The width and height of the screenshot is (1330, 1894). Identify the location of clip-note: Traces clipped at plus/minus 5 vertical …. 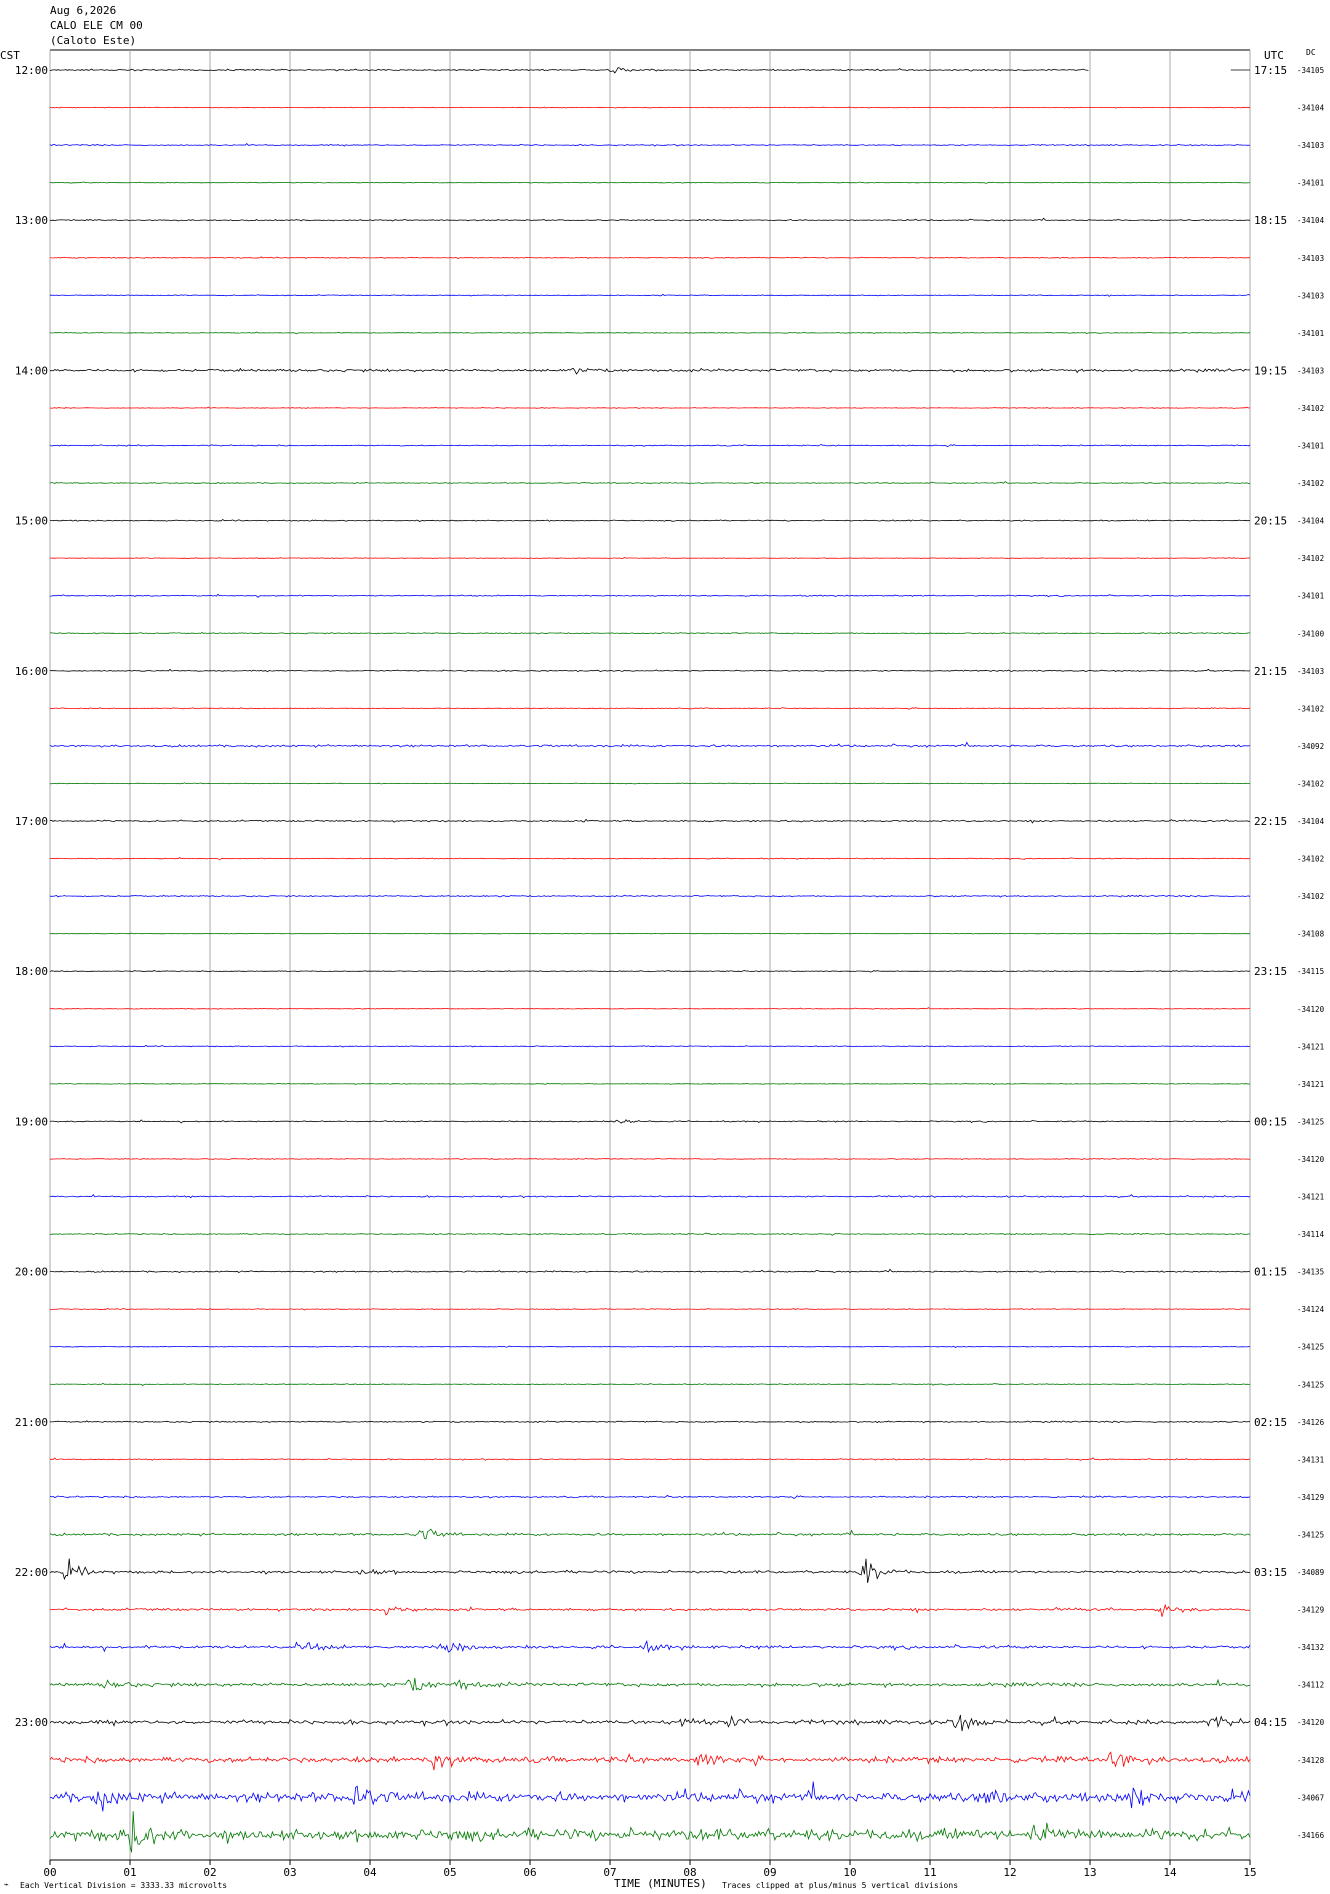
(840, 1885).